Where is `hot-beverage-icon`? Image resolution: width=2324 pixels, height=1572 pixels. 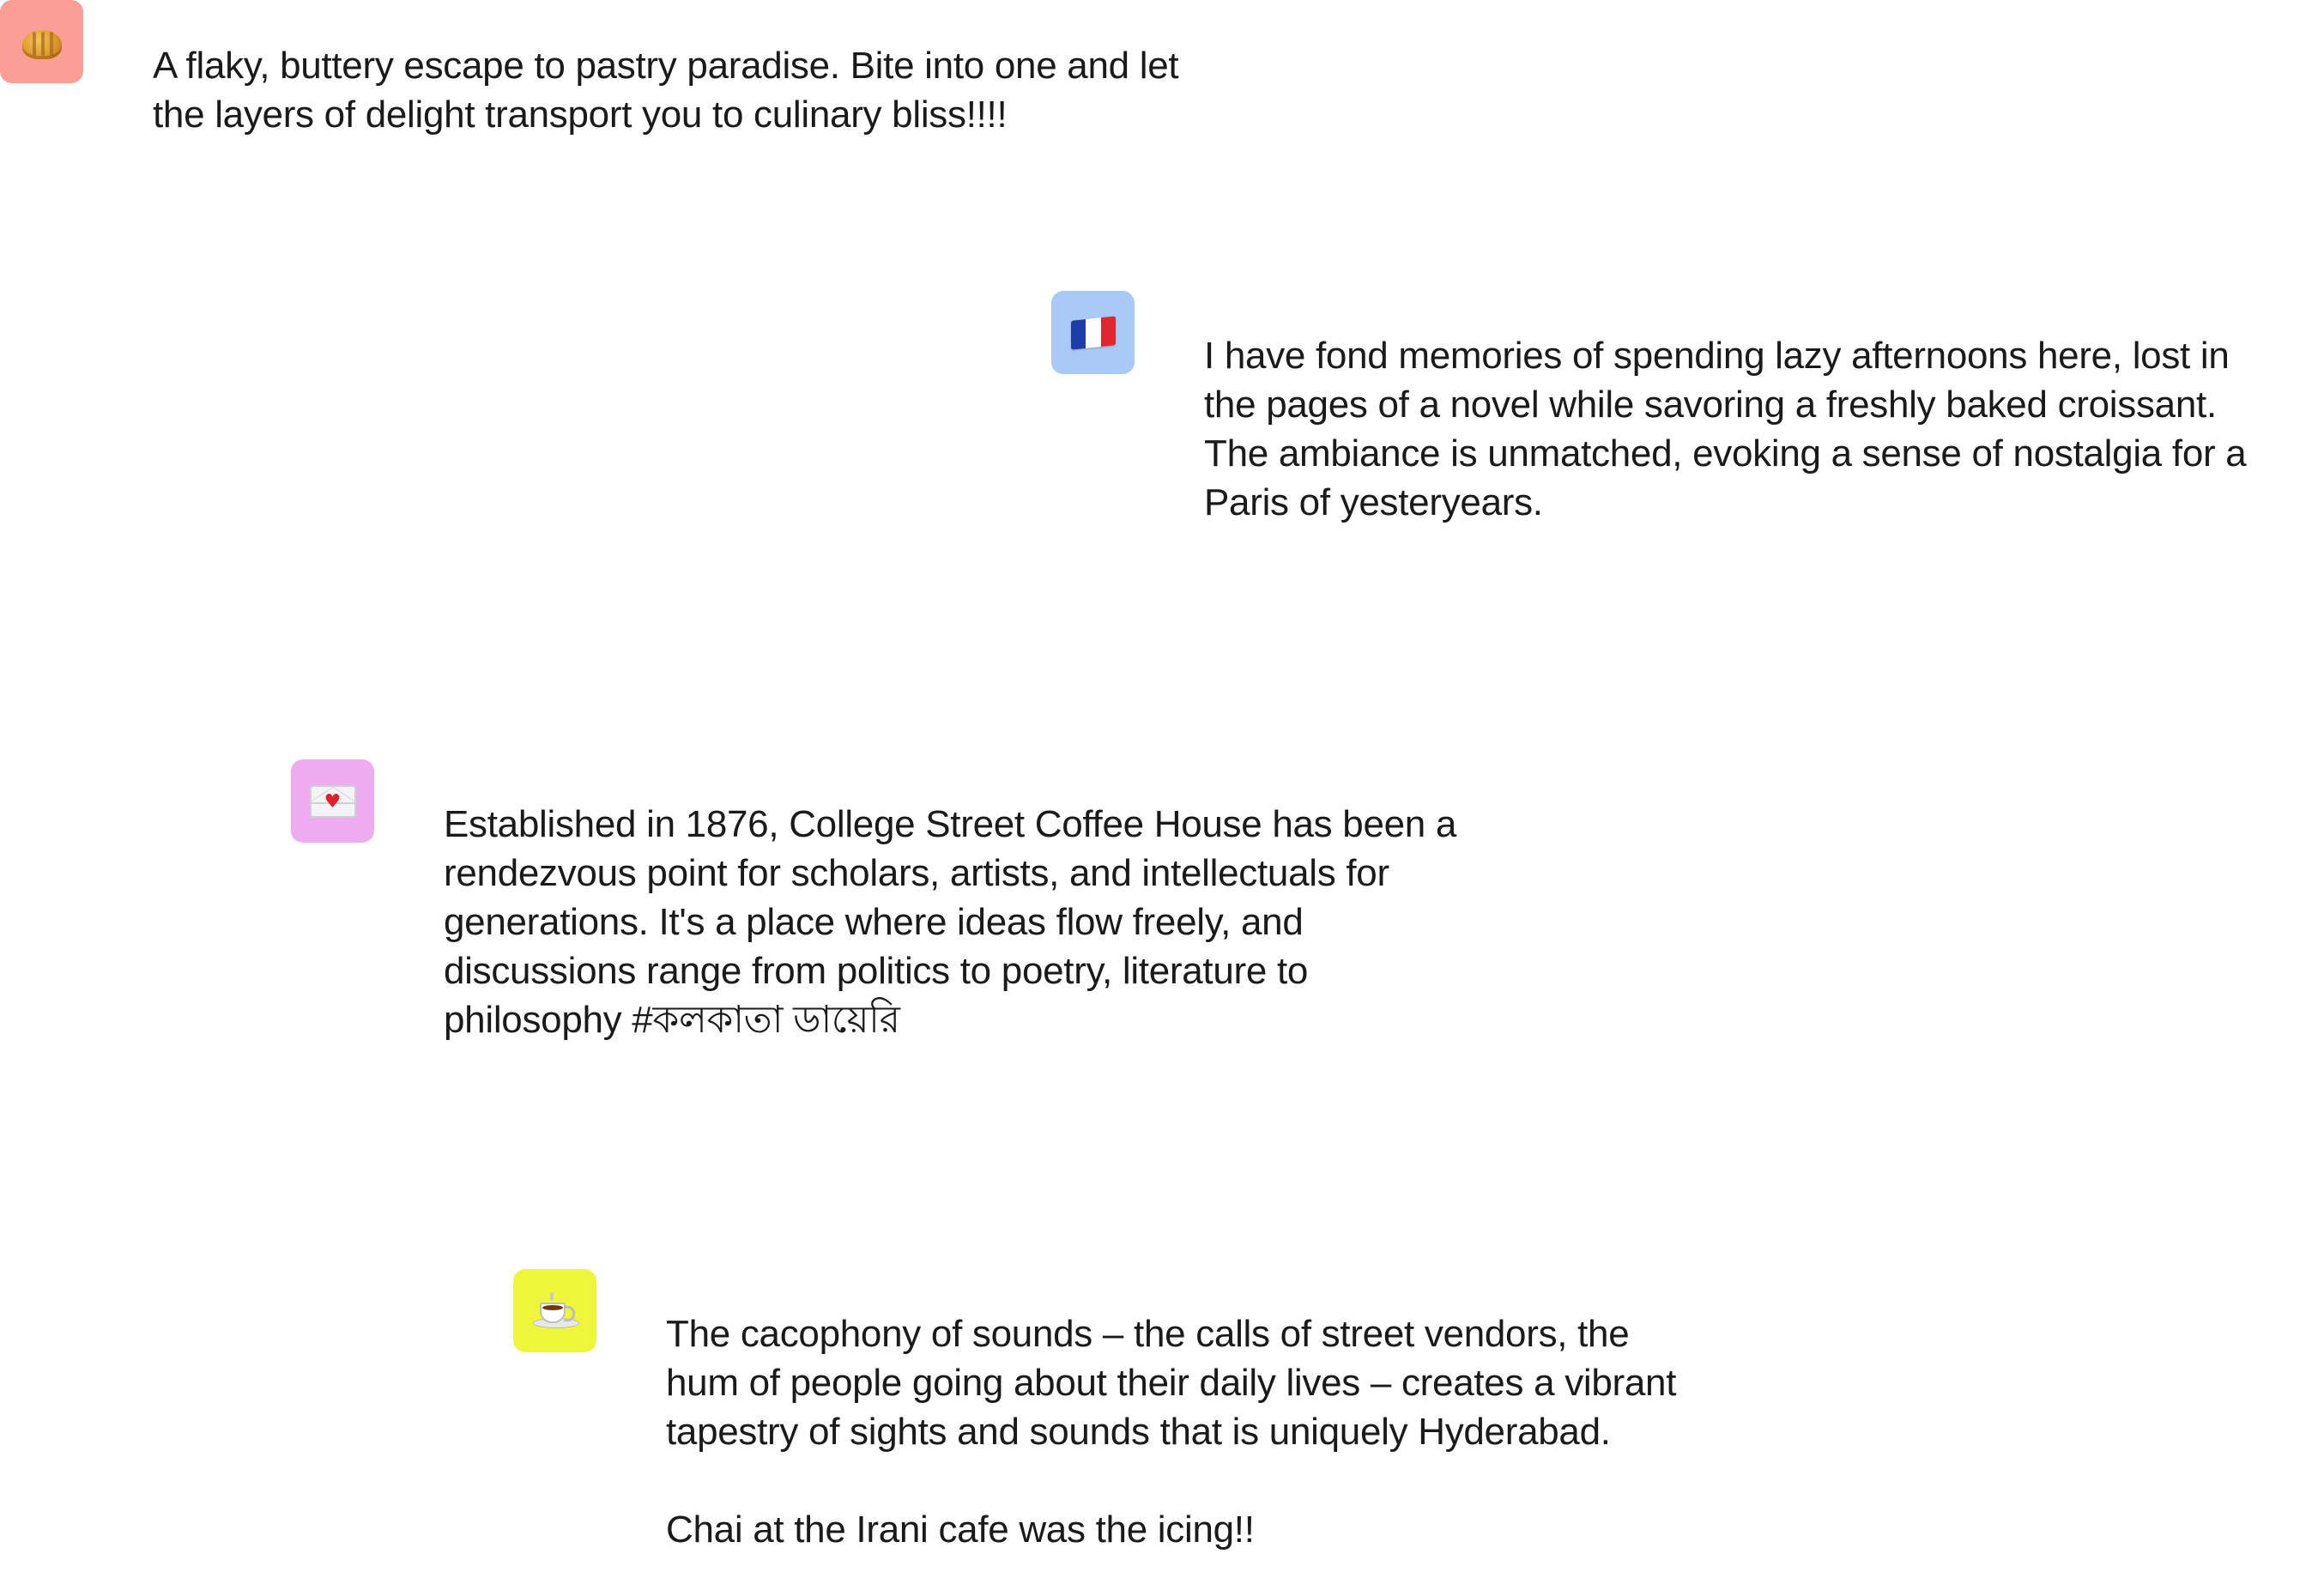
hot-beverage-icon is located at coordinates (554, 1310).